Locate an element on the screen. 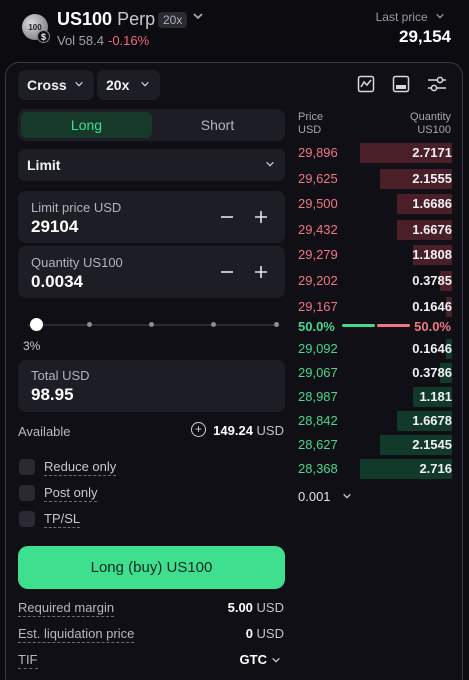  required-margin-label: Required margin is located at coordinates (66, 608).